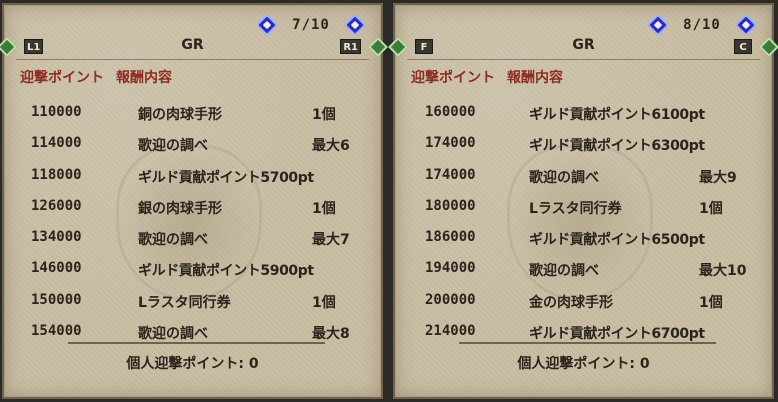  I want to click on points-value: 154000, so click(56, 331).